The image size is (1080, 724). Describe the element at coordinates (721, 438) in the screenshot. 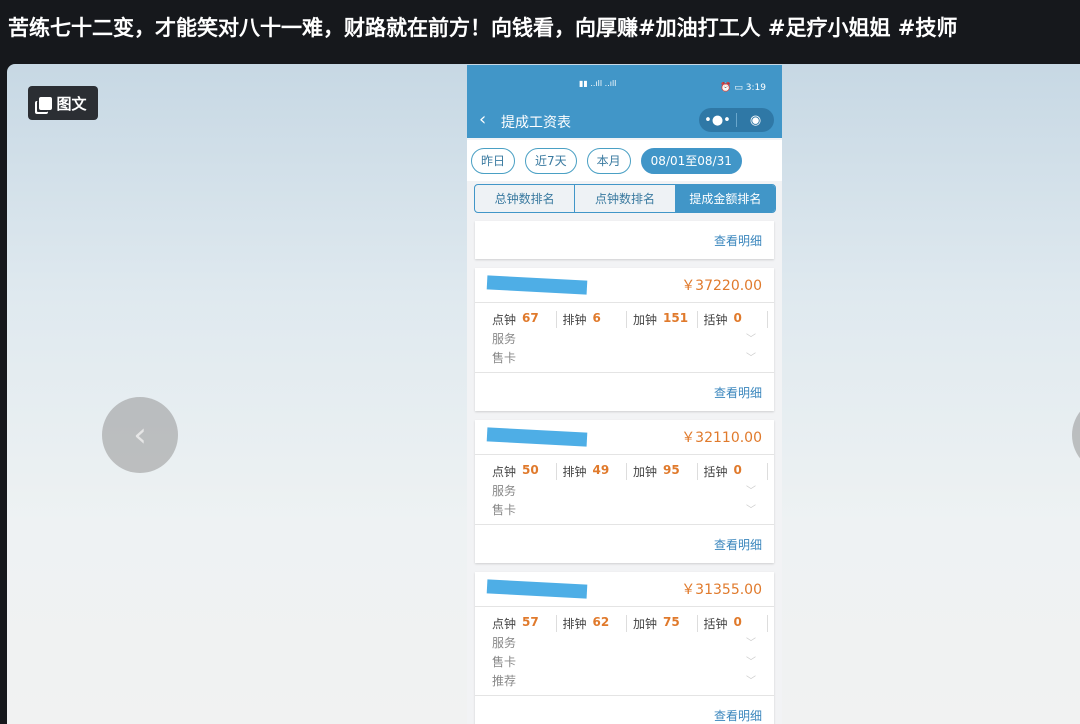

I see `commission-amount: ￥32110.00` at that location.